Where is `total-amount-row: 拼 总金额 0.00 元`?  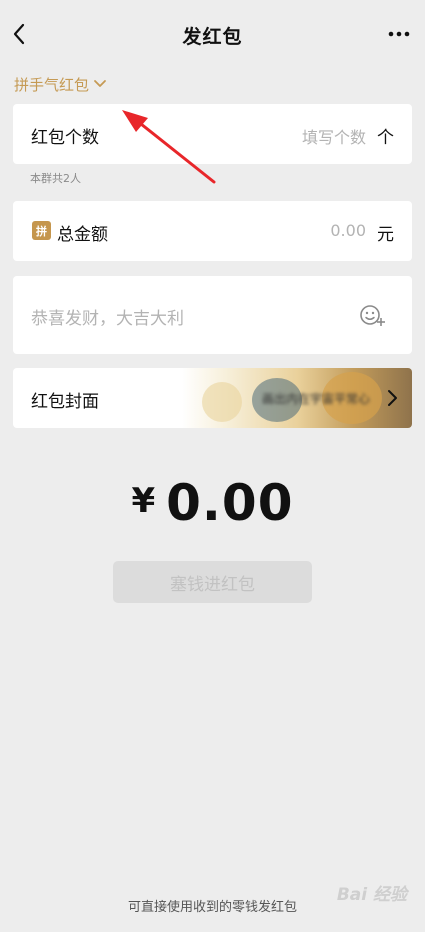 total-amount-row: 拼 总金额 0.00 元 is located at coordinates (212, 231).